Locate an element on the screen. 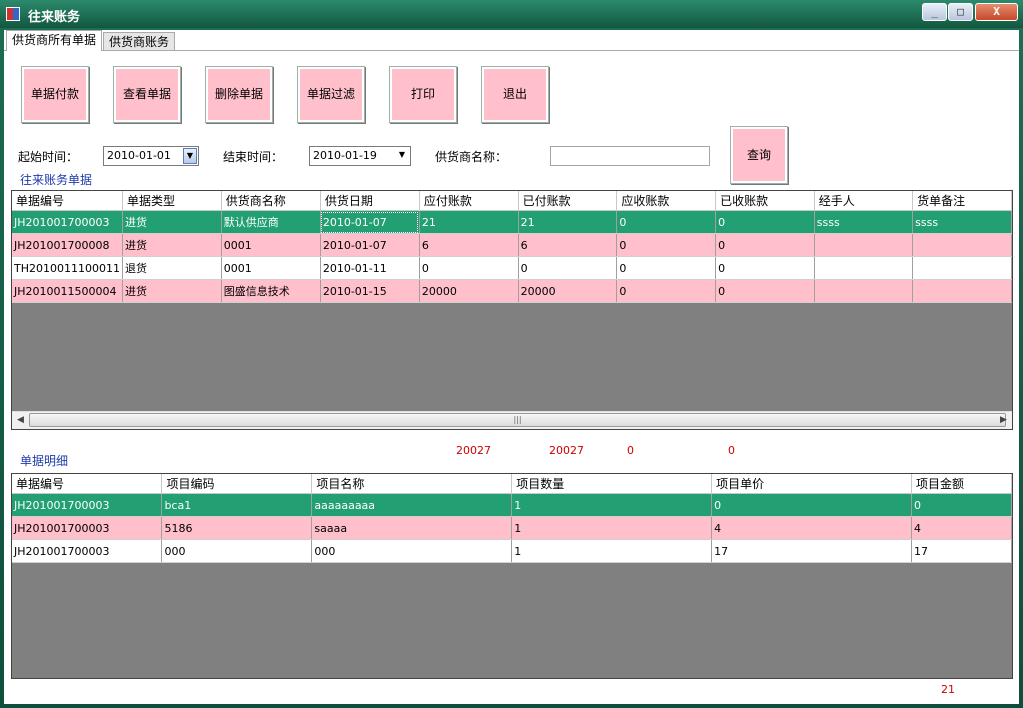 This screenshot has height=708, width=1023. window-title: 往来账务 is located at coordinates (54, 17).